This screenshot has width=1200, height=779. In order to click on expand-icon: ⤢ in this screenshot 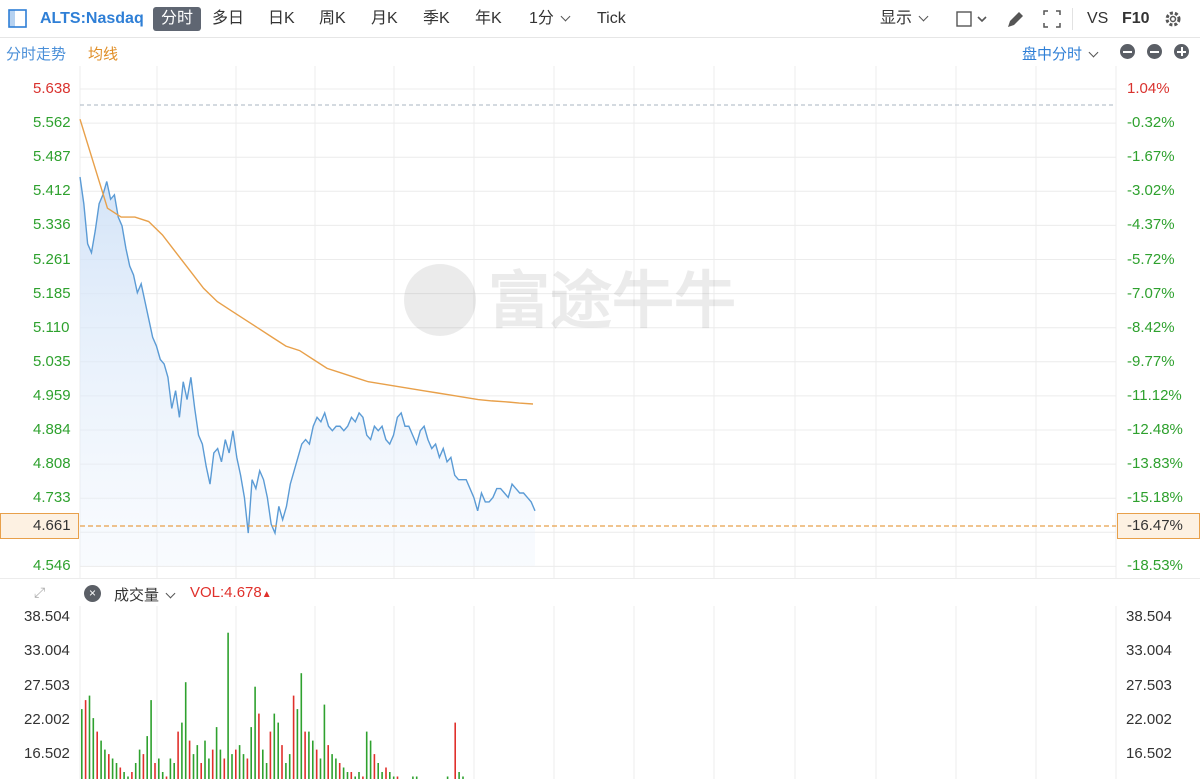, I will do `click(39, 592)`.